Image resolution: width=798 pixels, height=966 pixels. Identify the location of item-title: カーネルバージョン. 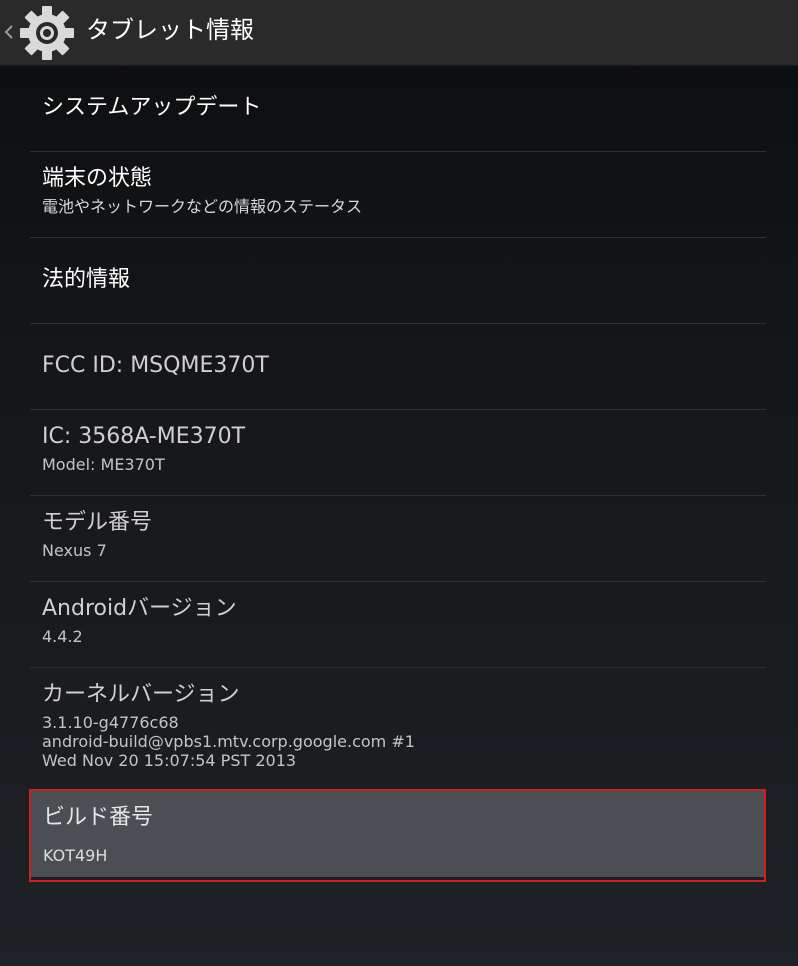
(141, 694).